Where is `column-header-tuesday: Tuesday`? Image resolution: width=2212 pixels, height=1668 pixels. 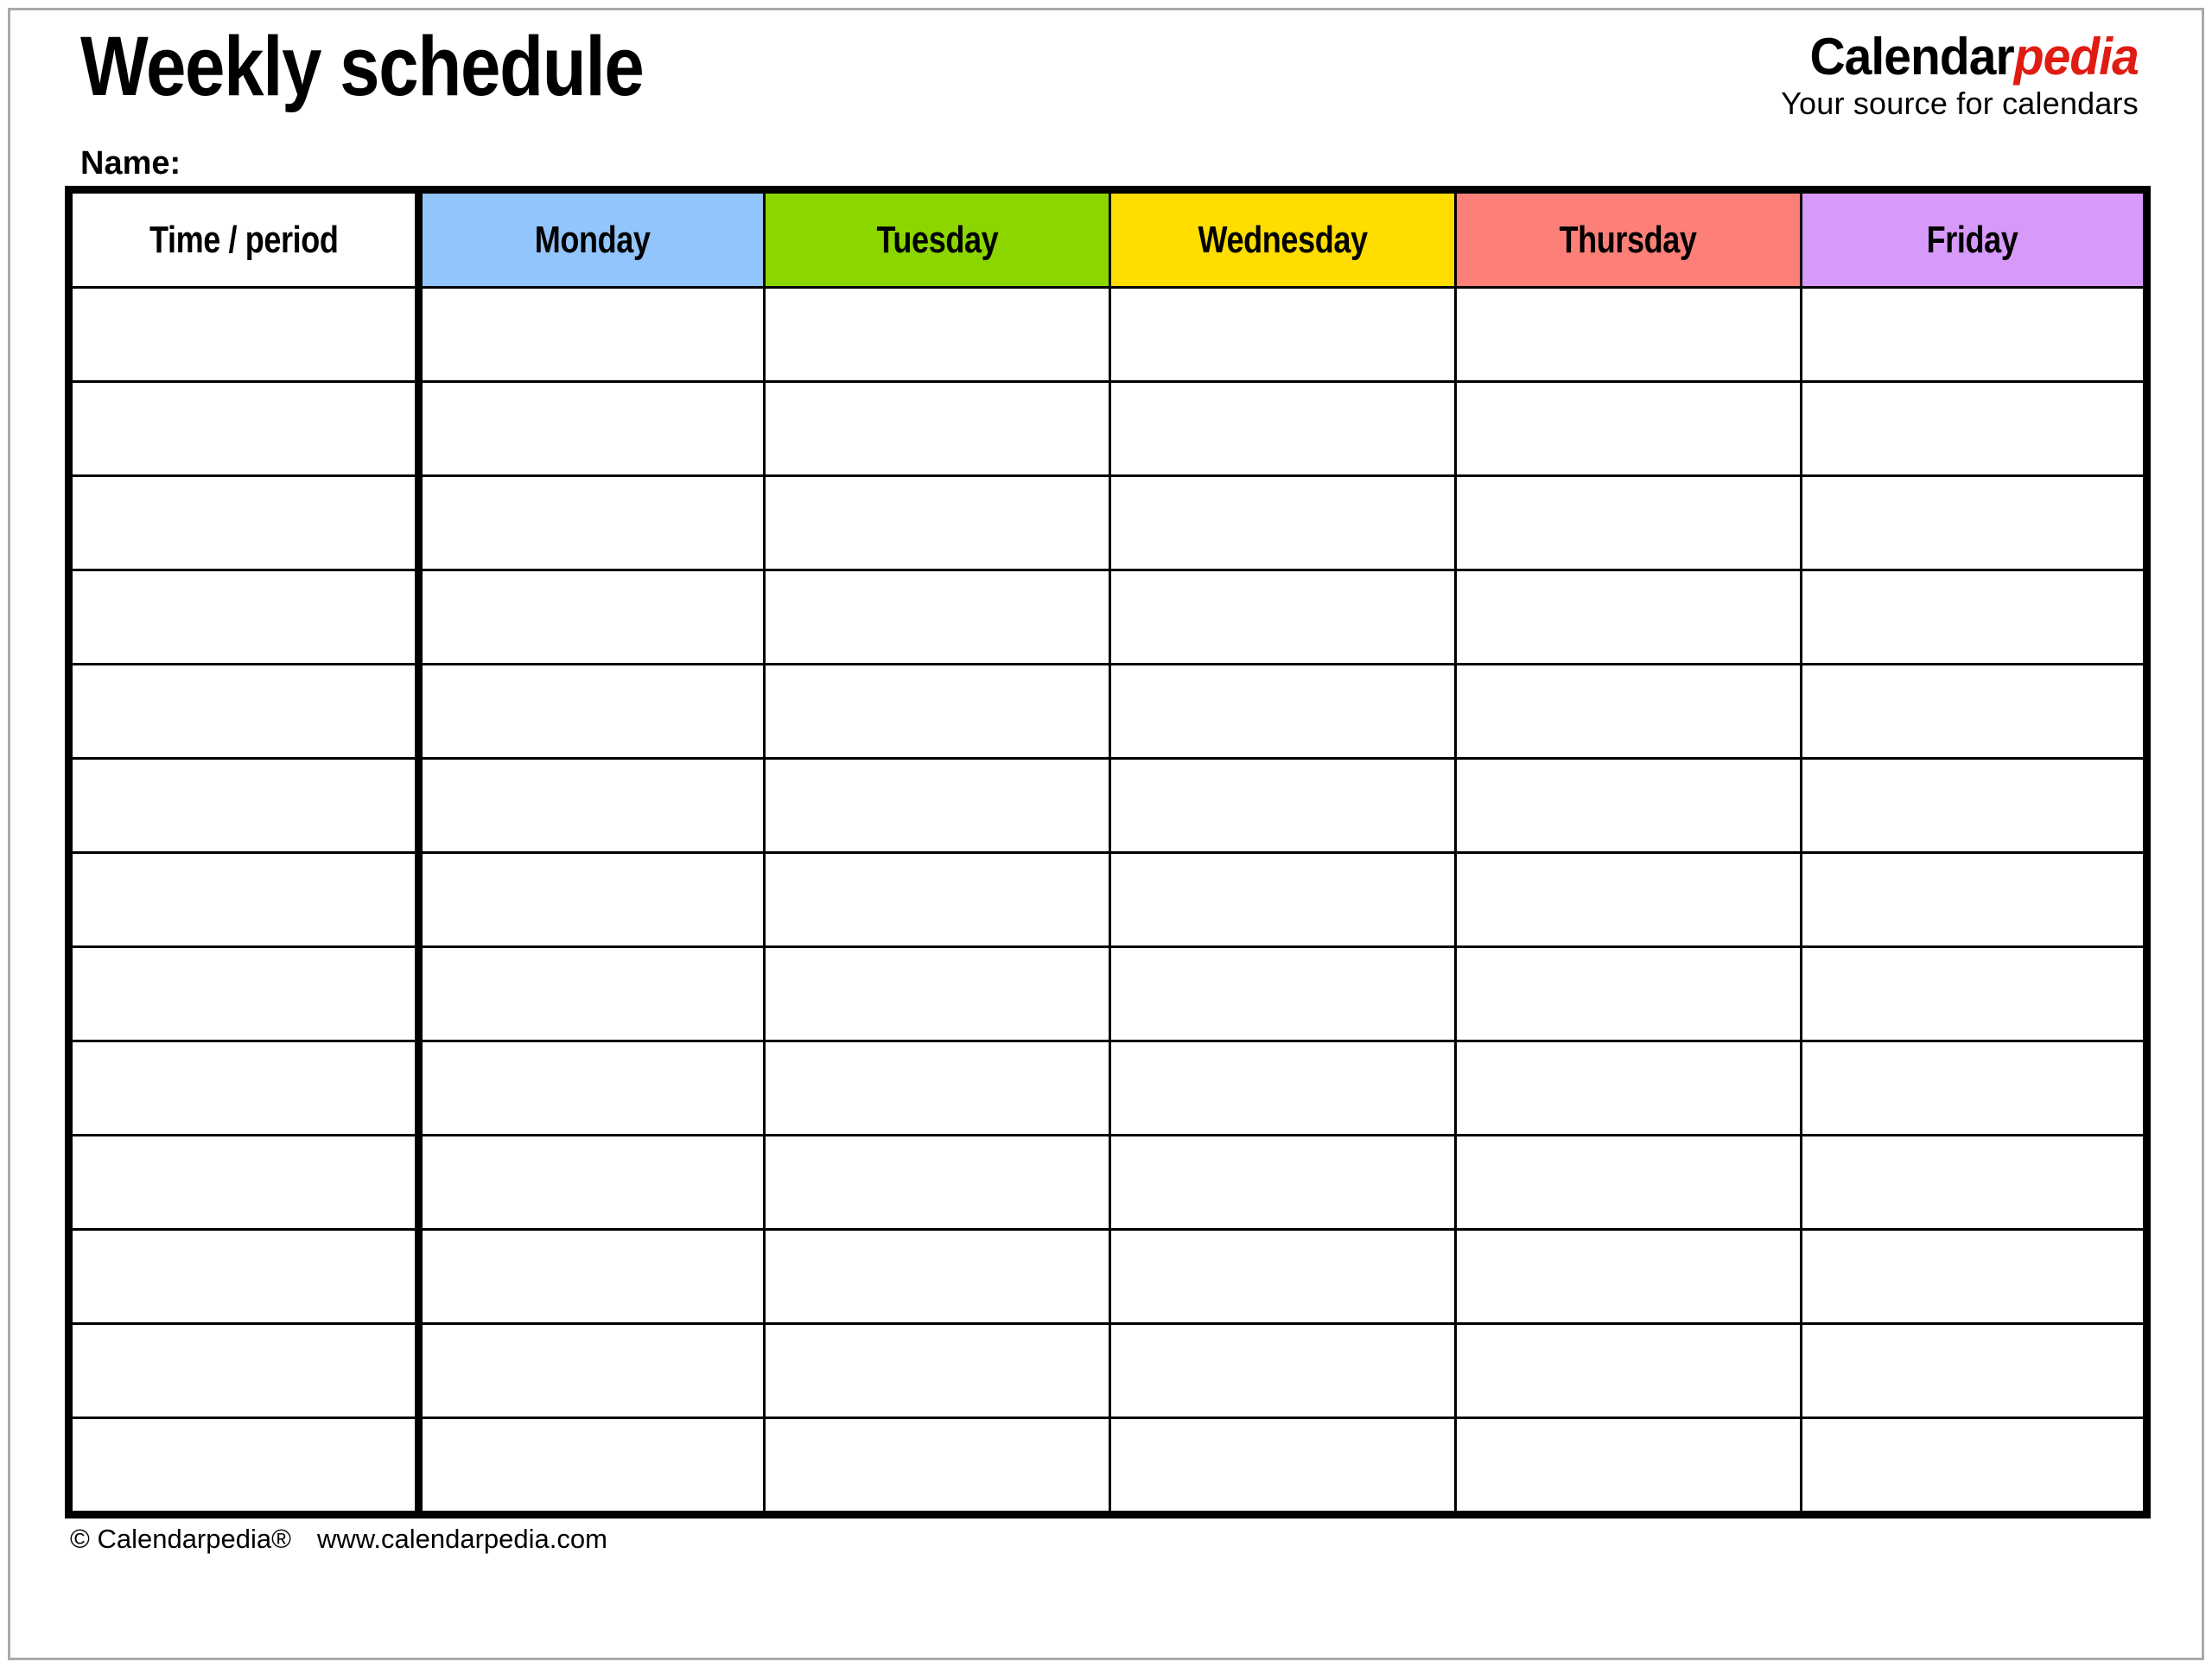 column-header-tuesday: Tuesday is located at coordinates (937, 238).